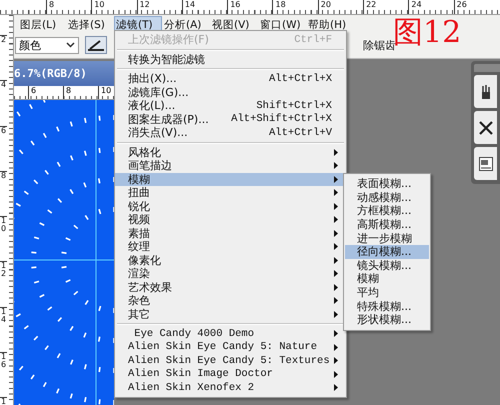 This screenshot has width=500, height=405. What do you see at coordinates (96, 45) in the screenshot?
I see `gradient-swatch-icon` at bounding box center [96, 45].